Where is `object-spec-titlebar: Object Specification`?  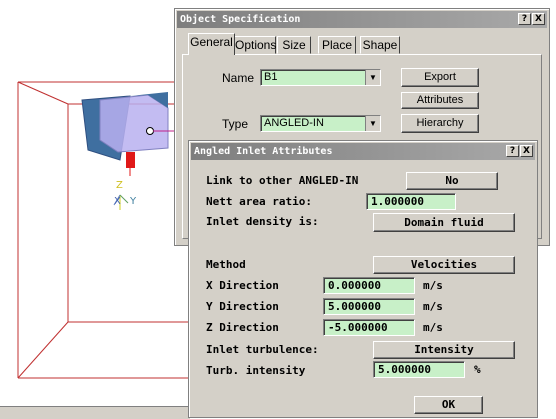 object-spec-titlebar: Object Specification is located at coordinates (362, 19).